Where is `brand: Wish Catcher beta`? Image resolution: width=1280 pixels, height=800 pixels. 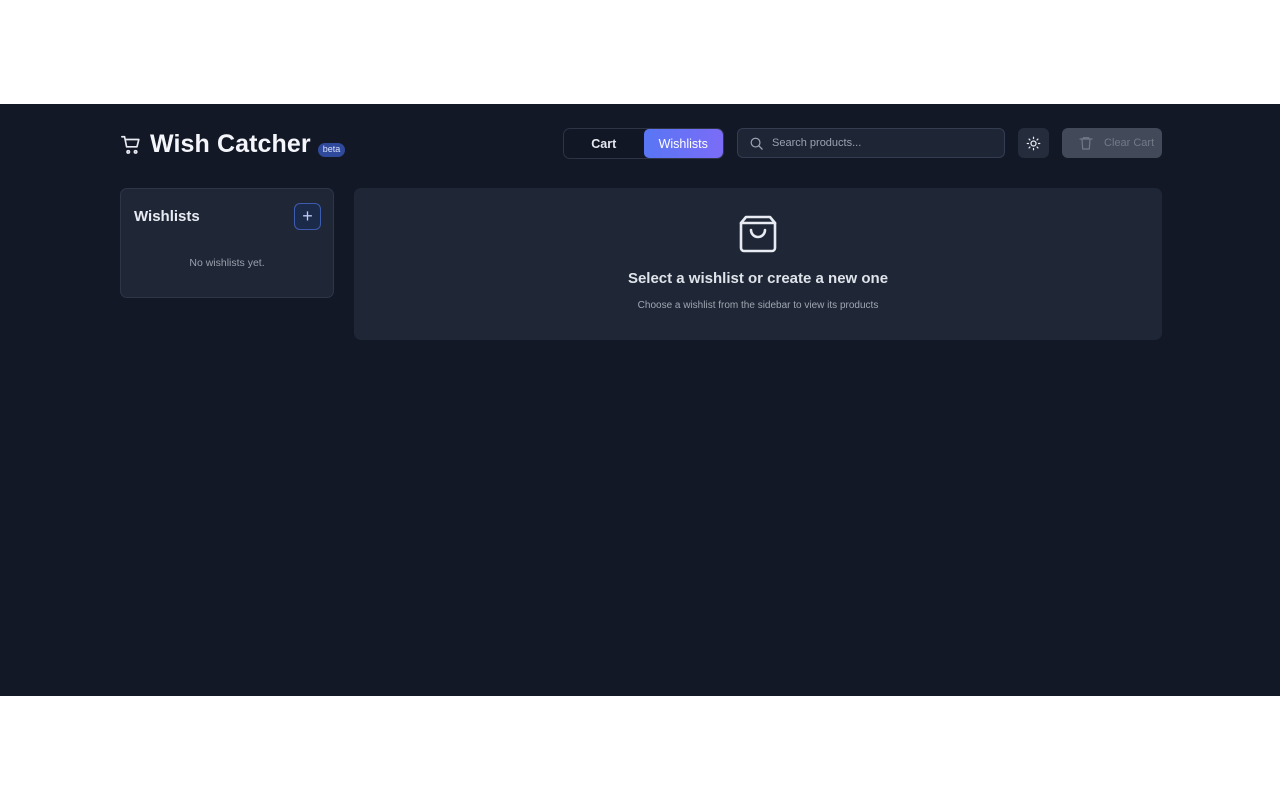 brand: Wish Catcher beta is located at coordinates (233, 144).